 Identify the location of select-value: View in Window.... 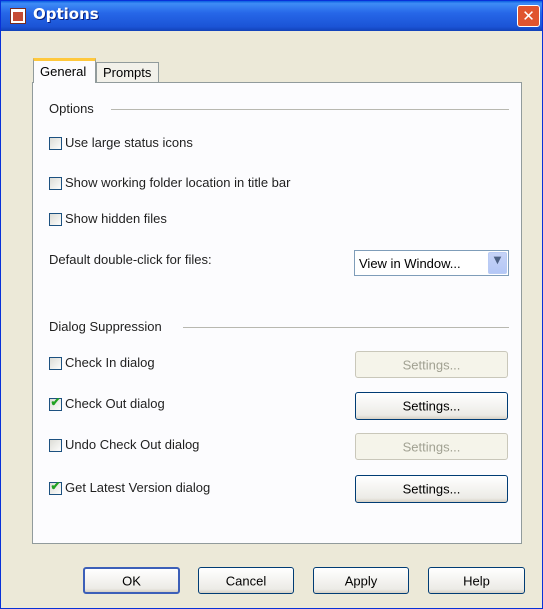
(410, 263).